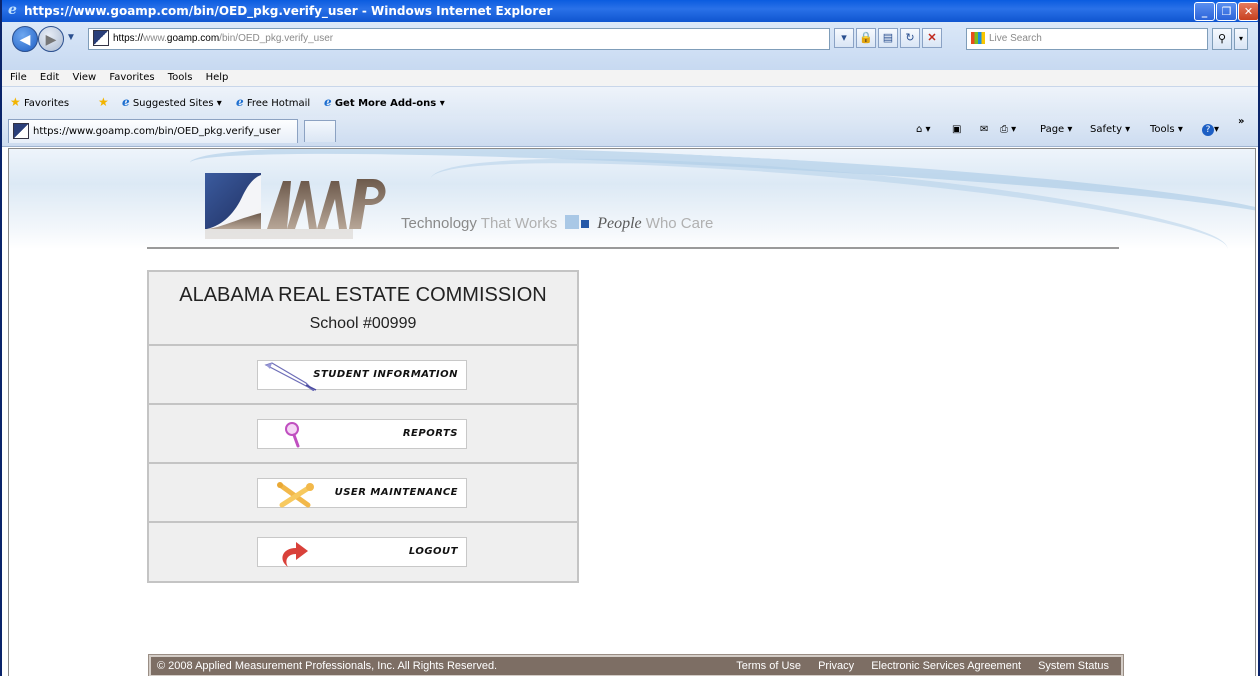 The image size is (1260, 676). What do you see at coordinates (12, 10) in the screenshot?
I see `ie-logo-icon: e` at bounding box center [12, 10].